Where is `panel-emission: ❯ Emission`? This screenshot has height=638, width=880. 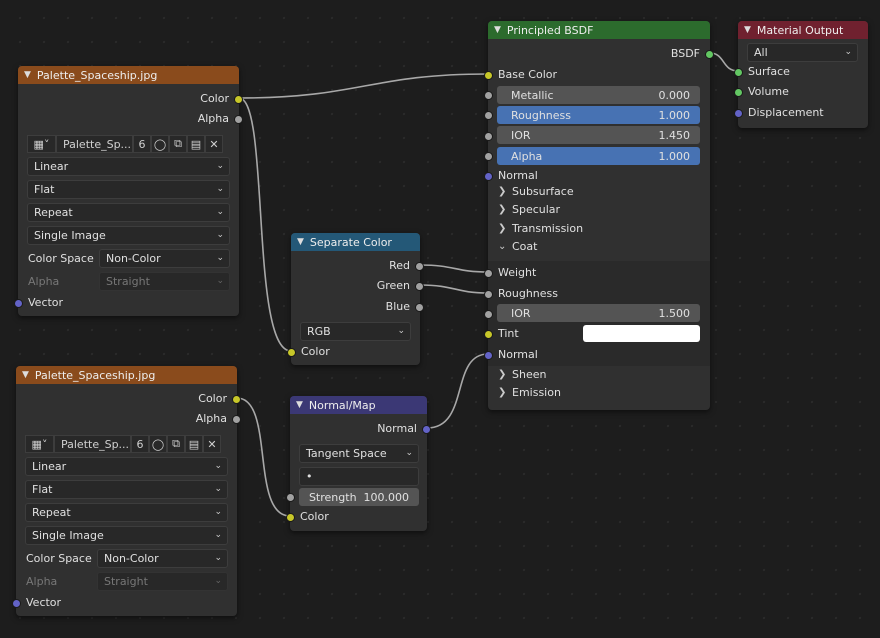 panel-emission: ❯ Emission is located at coordinates (529, 392).